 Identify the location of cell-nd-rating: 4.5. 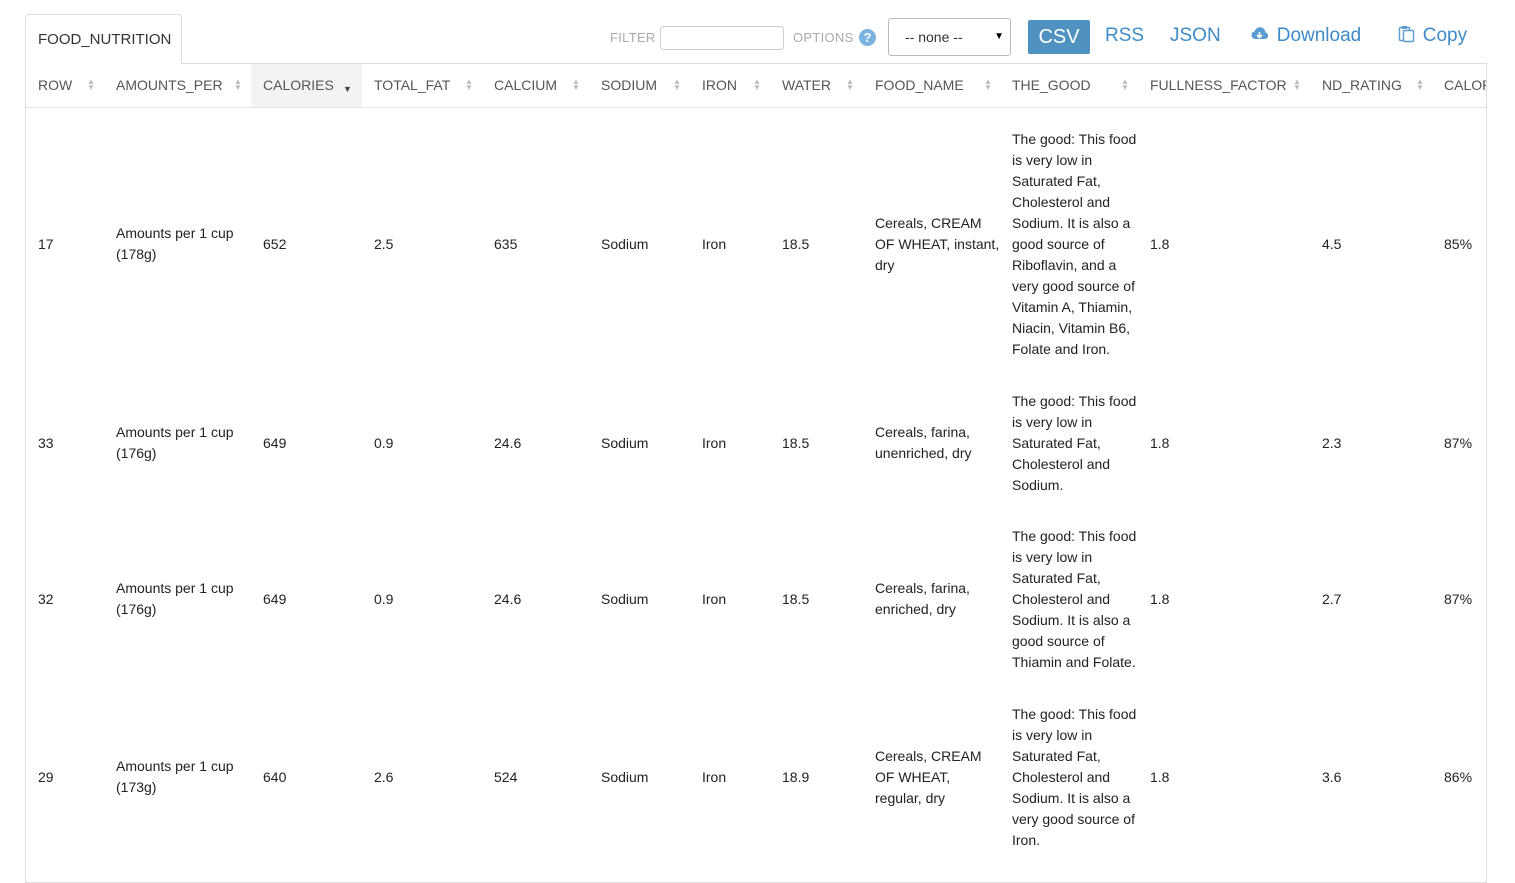
(1332, 243).